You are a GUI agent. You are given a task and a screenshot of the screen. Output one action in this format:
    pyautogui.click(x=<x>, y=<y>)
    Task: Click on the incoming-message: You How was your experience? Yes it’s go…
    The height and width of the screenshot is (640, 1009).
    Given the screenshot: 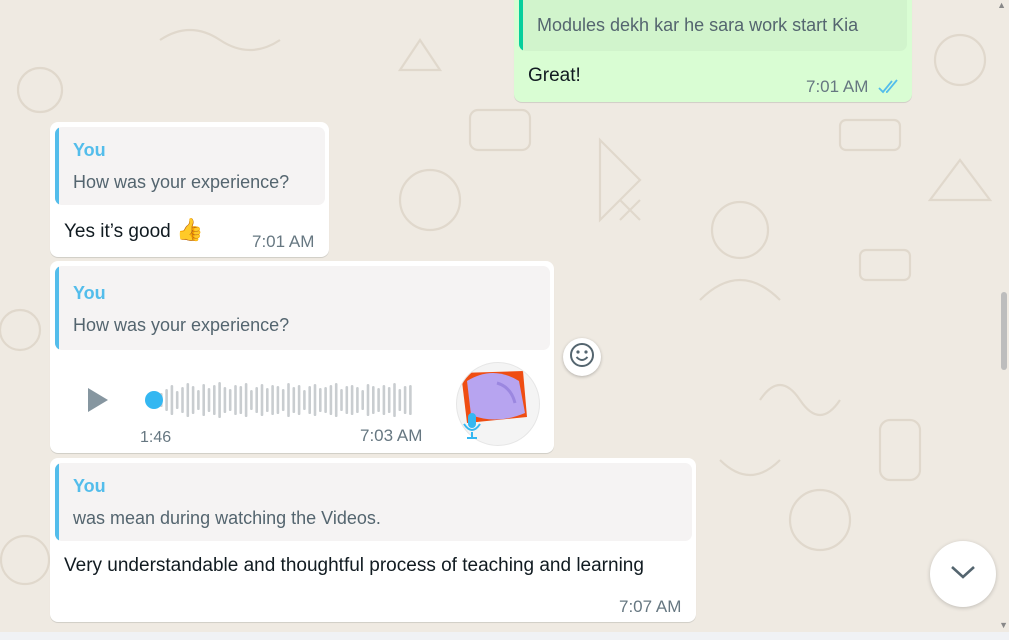 What is the action you would take?
    pyautogui.click(x=189, y=189)
    